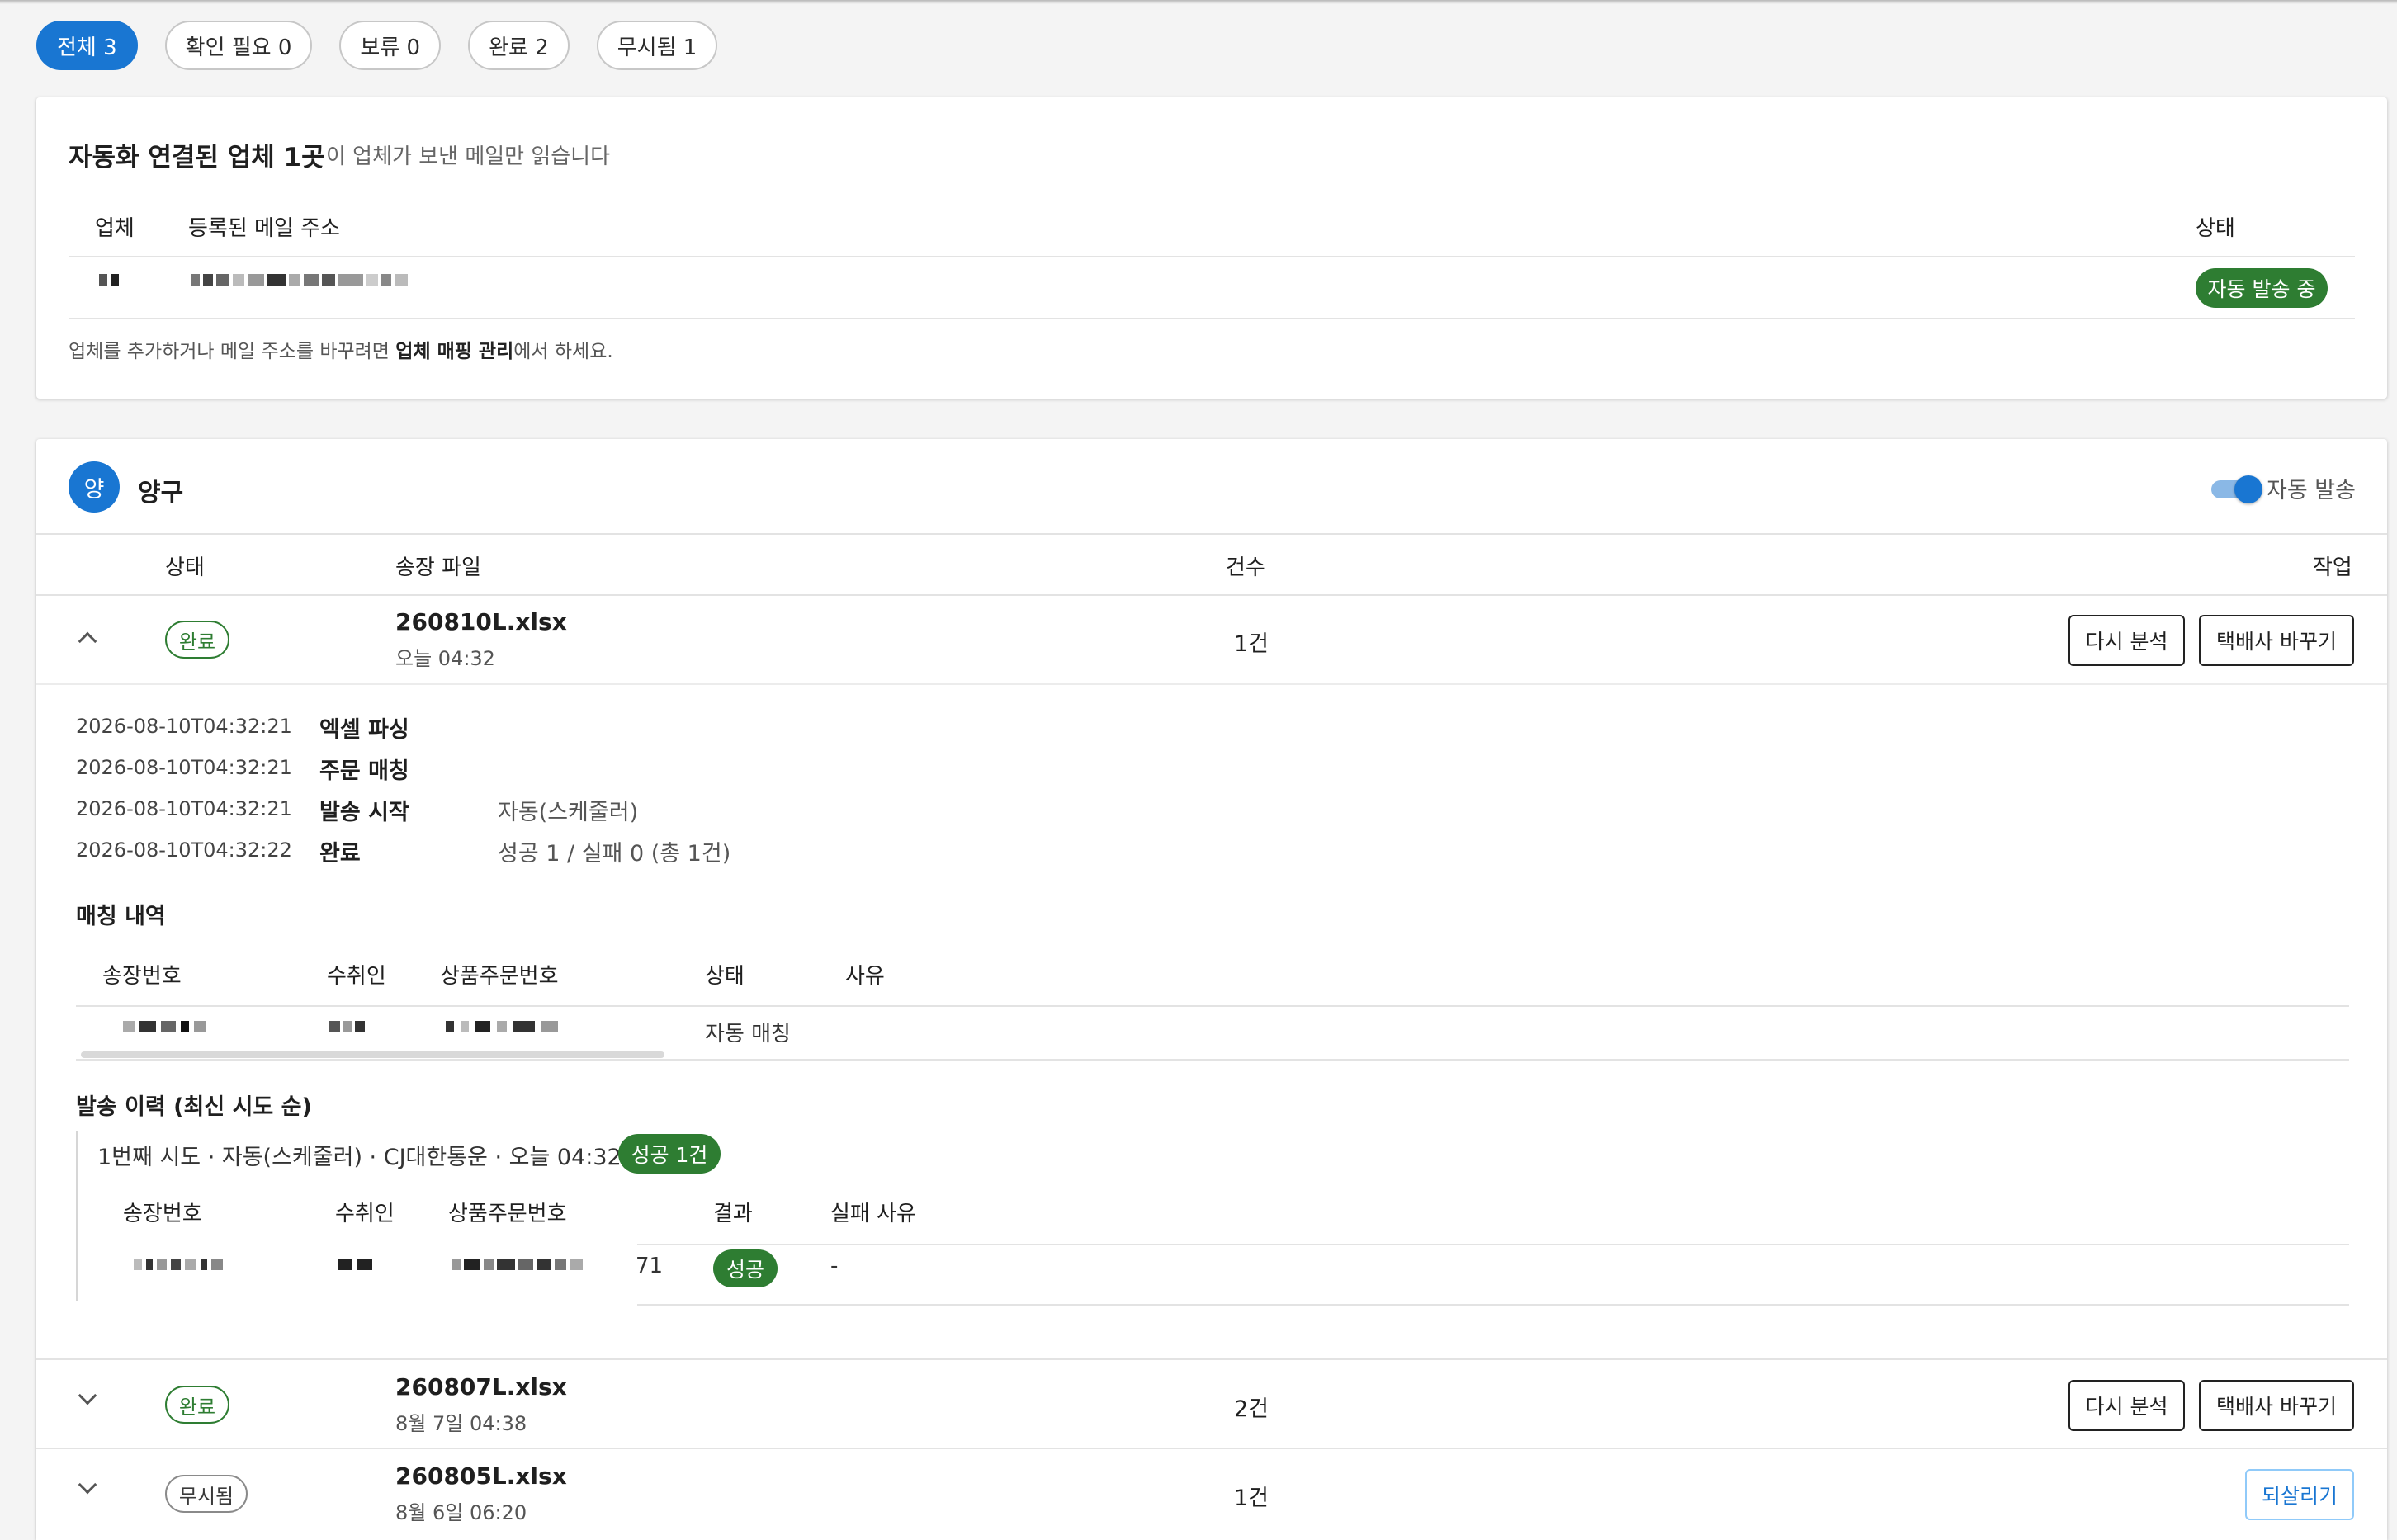 This screenshot has width=2397, height=1540. What do you see at coordinates (873, 1214) in the screenshot?
I see `history-header-reason: 실패 사유` at bounding box center [873, 1214].